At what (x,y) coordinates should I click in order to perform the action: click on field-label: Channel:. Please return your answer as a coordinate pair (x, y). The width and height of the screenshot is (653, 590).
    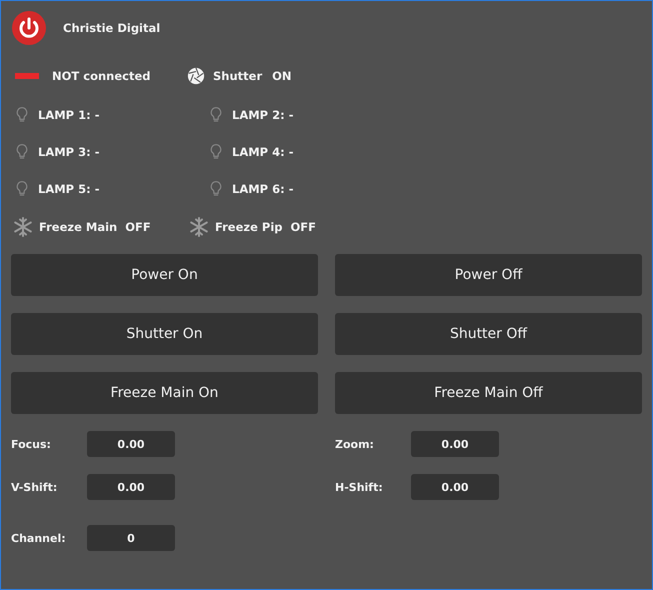
    Looking at the image, I should click on (39, 538).